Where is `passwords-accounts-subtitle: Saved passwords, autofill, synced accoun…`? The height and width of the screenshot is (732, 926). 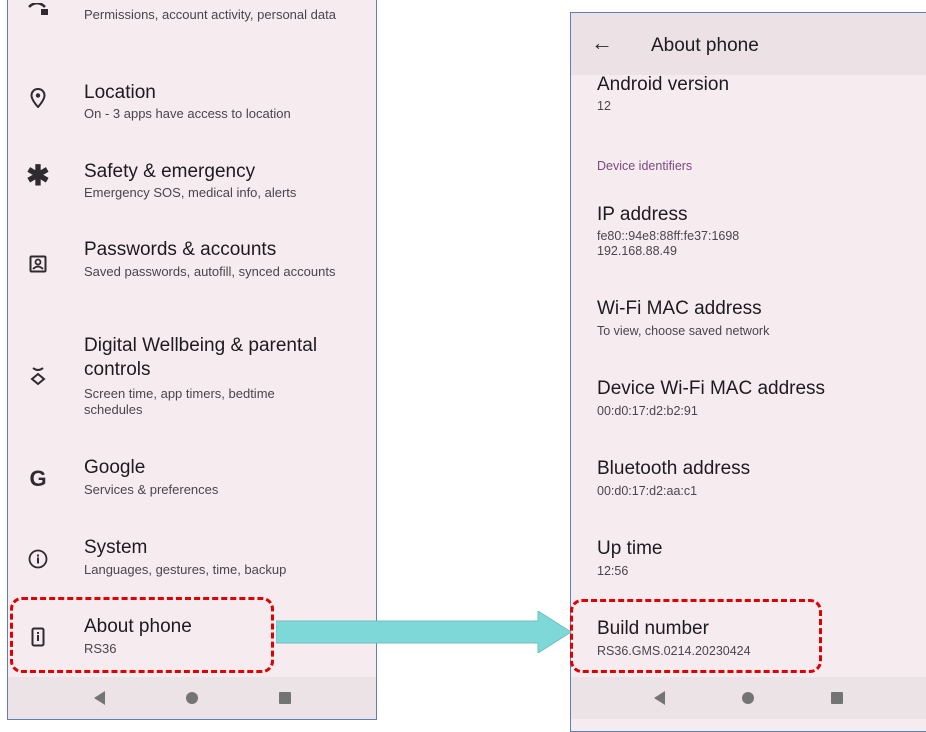
passwords-accounts-subtitle: Saved passwords, autofill, synced accoun… is located at coordinates (210, 271).